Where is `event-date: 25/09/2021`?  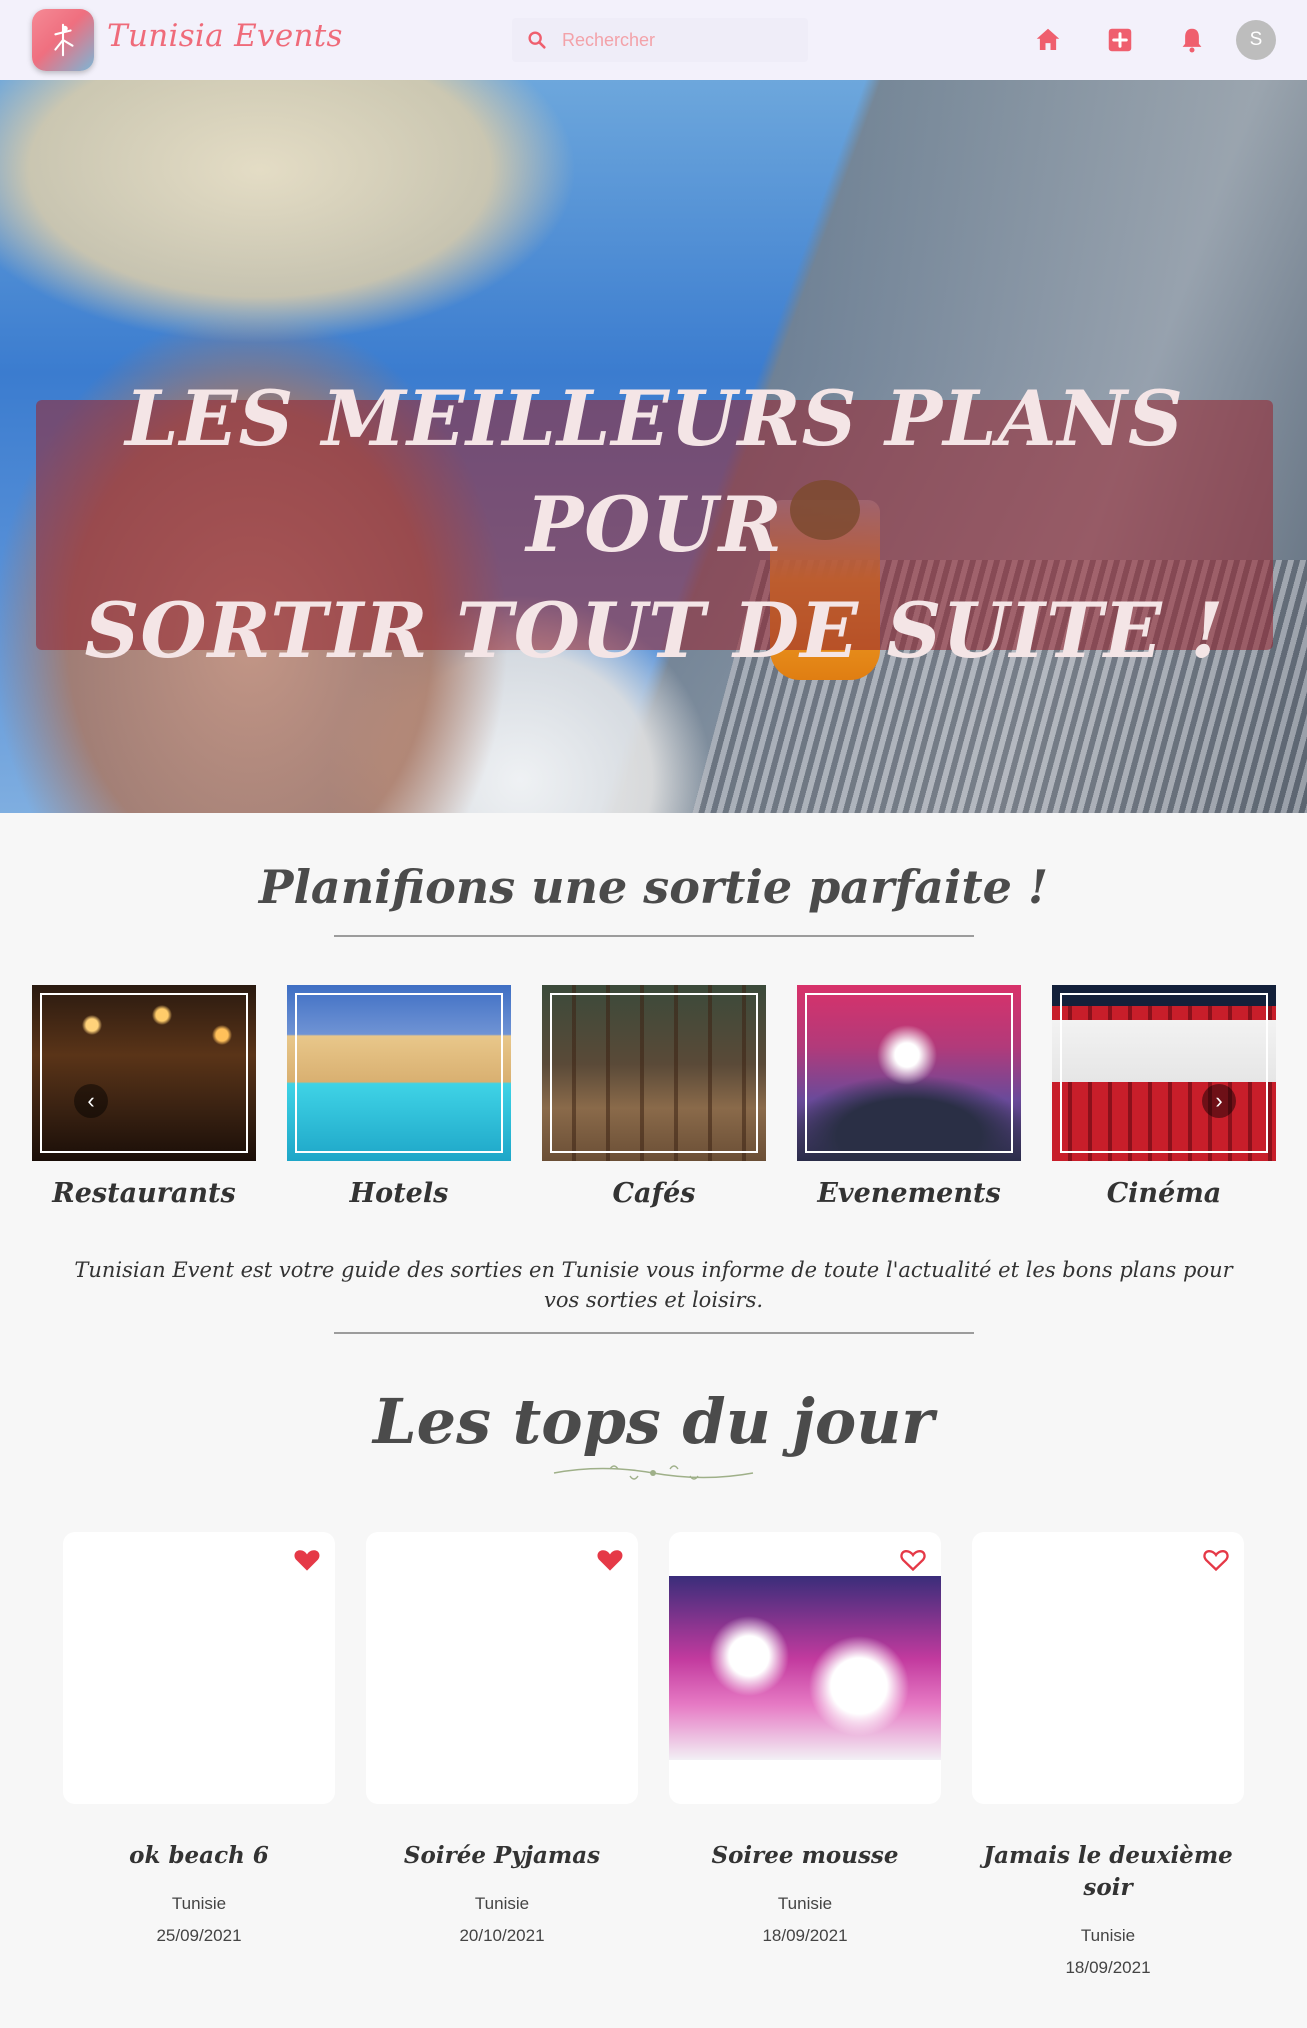
event-date: 25/09/2021 is located at coordinates (199, 1935).